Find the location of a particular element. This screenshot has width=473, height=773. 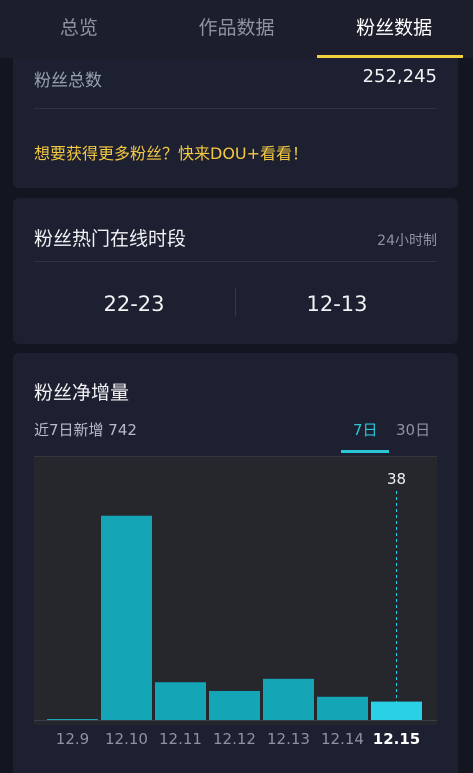

bar-12.11 is located at coordinates (180, 701).